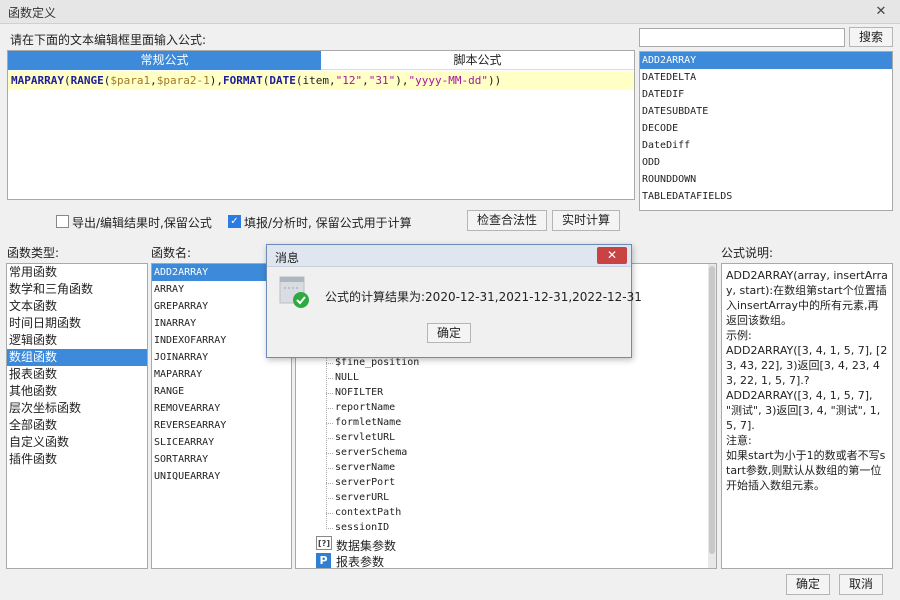 Image resolution: width=900 pixels, height=600 pixels. What do you see at coordinates (221, 391) in the screenshot?
I see `function-name-item: RANGE` at bounding box center [221, 391].